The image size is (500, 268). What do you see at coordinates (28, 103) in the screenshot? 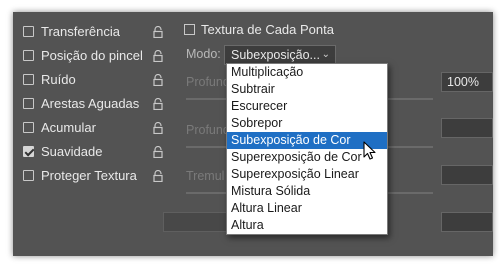
I see `arestas-aguadas-checkbox` at bounding box center [28, 103].